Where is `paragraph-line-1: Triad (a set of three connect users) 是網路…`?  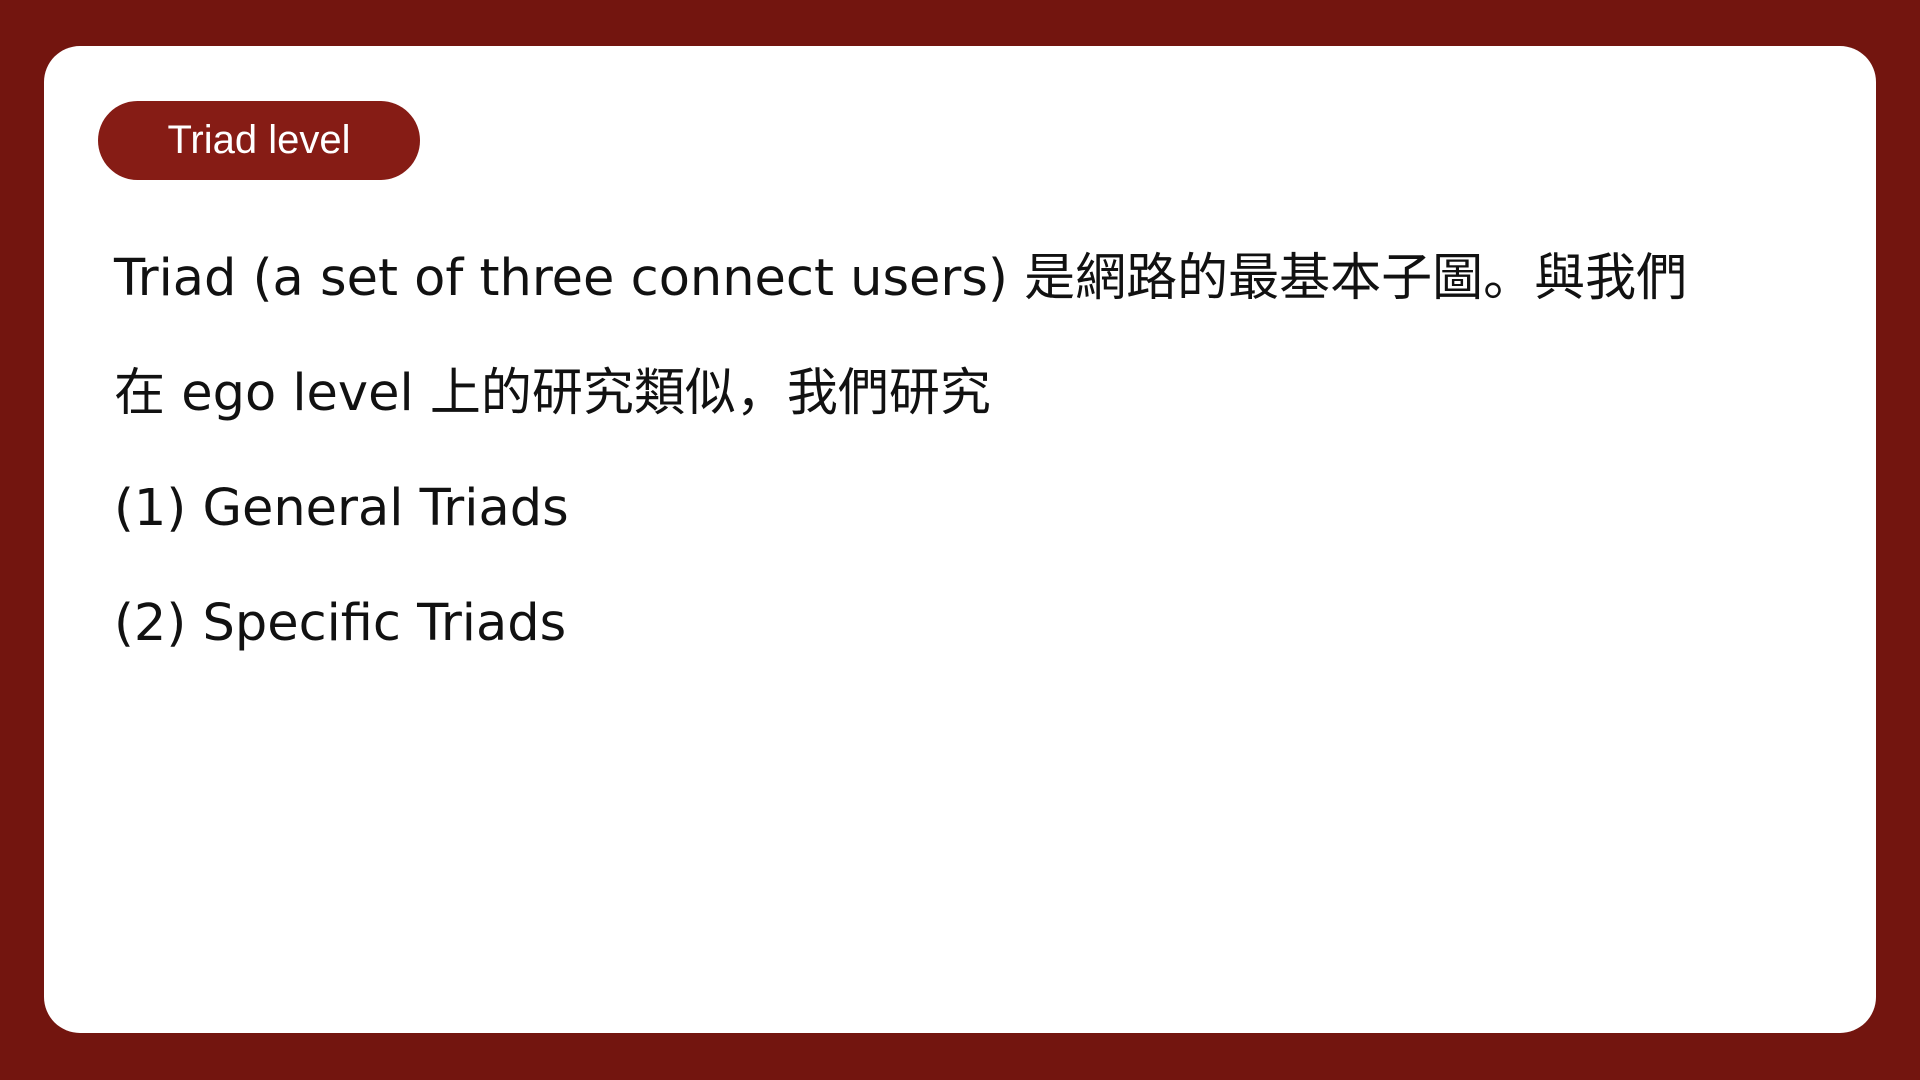 paragraph-line-1: Triad (a set of three connect users) 是網路… is located at coordinates (901, 278).